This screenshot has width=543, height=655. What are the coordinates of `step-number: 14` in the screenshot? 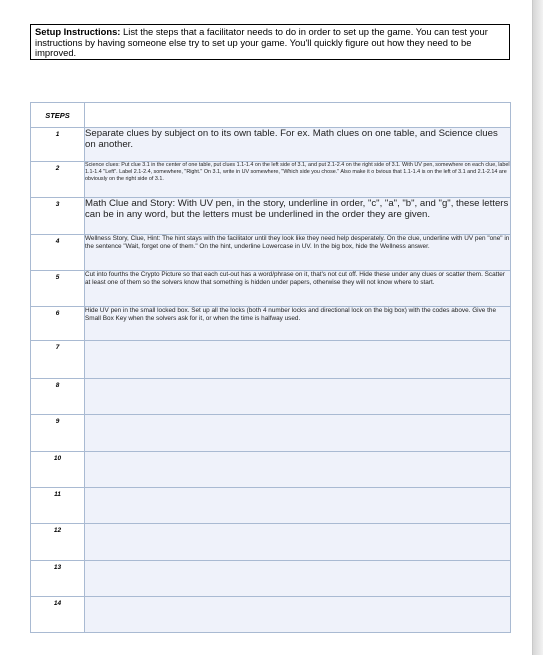 It's located at (57, 614).